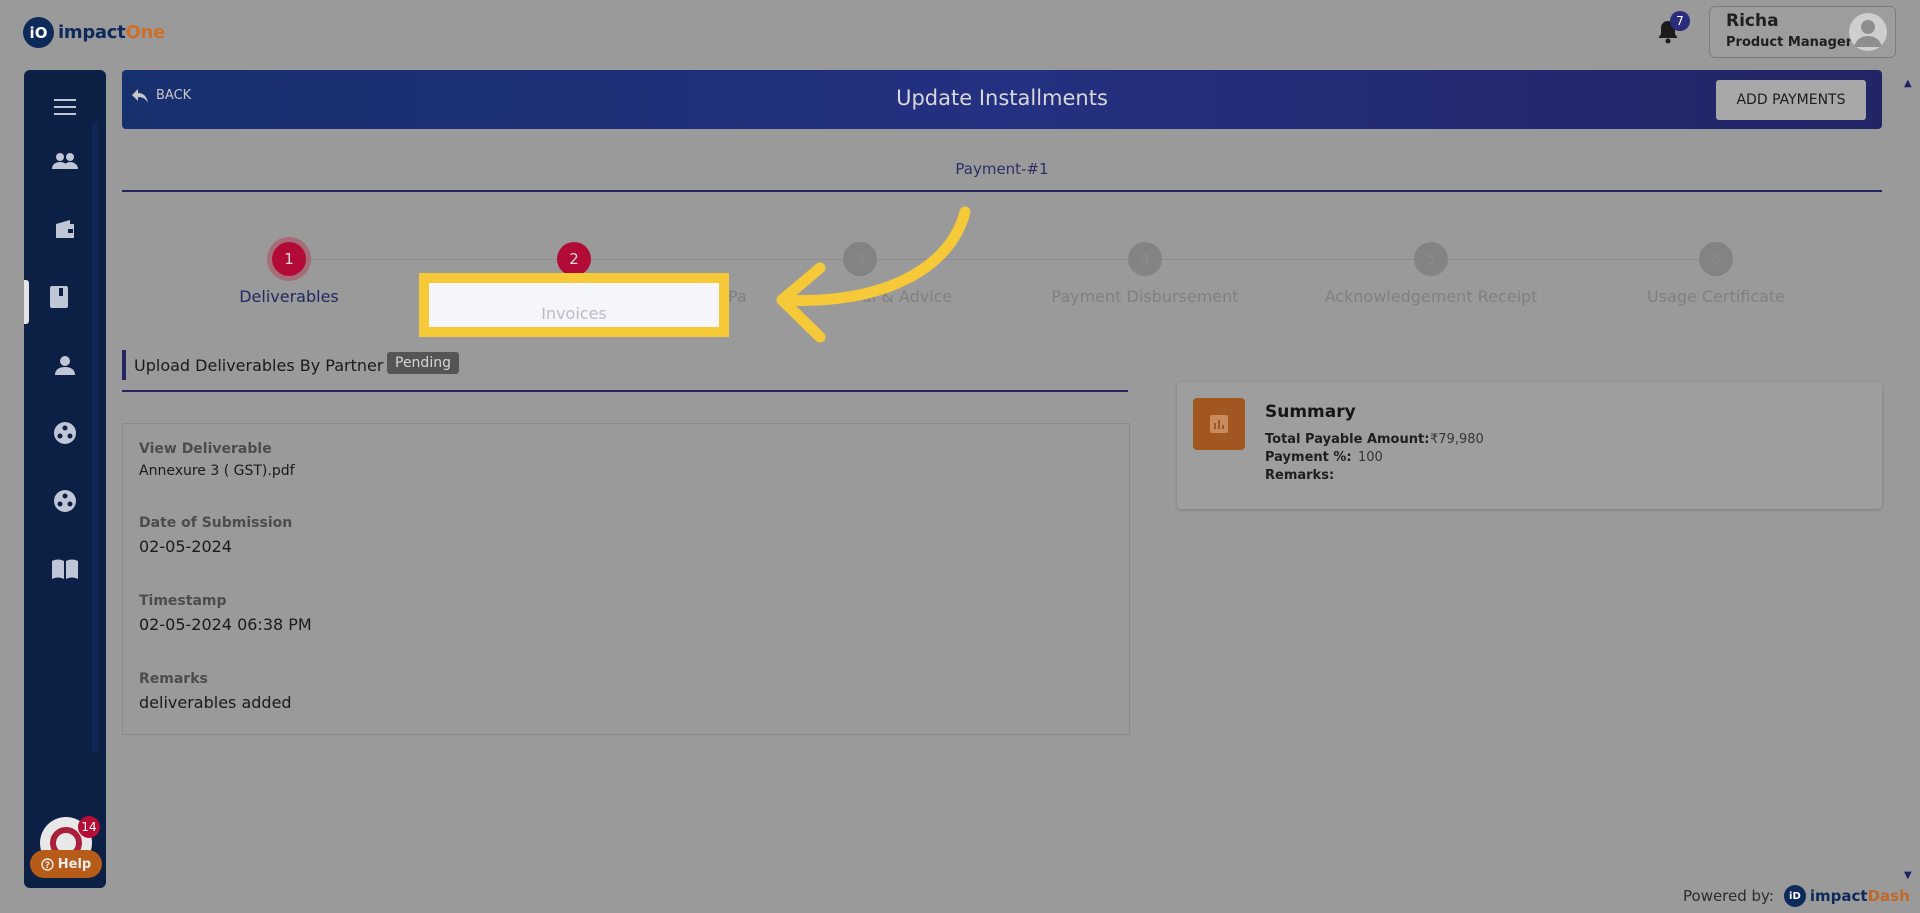 The width and height of the screenshot is (1920, 913). I want to click on step-number: 4, so click(1145, 259).